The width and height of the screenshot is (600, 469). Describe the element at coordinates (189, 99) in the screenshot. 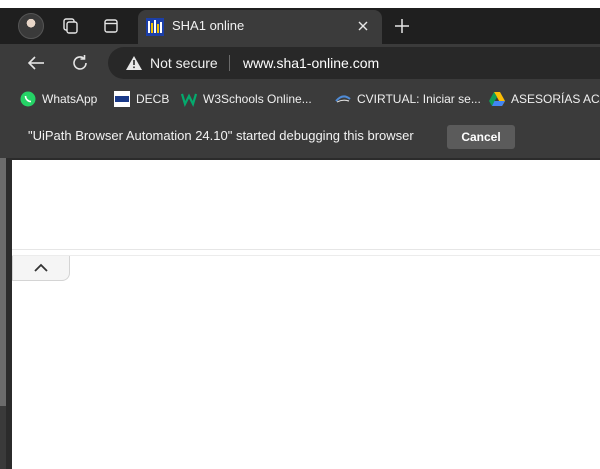

I see `w3schools-icon` at that location.